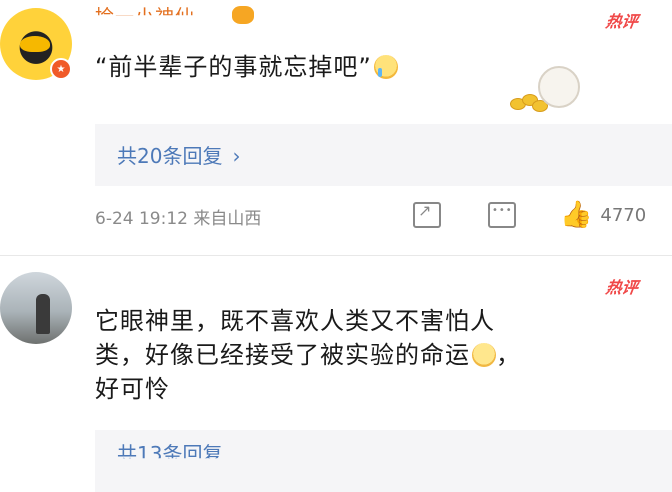 The image size is (672, 492). What do you see at coordinates (385, 67) in the screenshot?
I see `crying-emoji-icon` at bounding box center [385, 67].